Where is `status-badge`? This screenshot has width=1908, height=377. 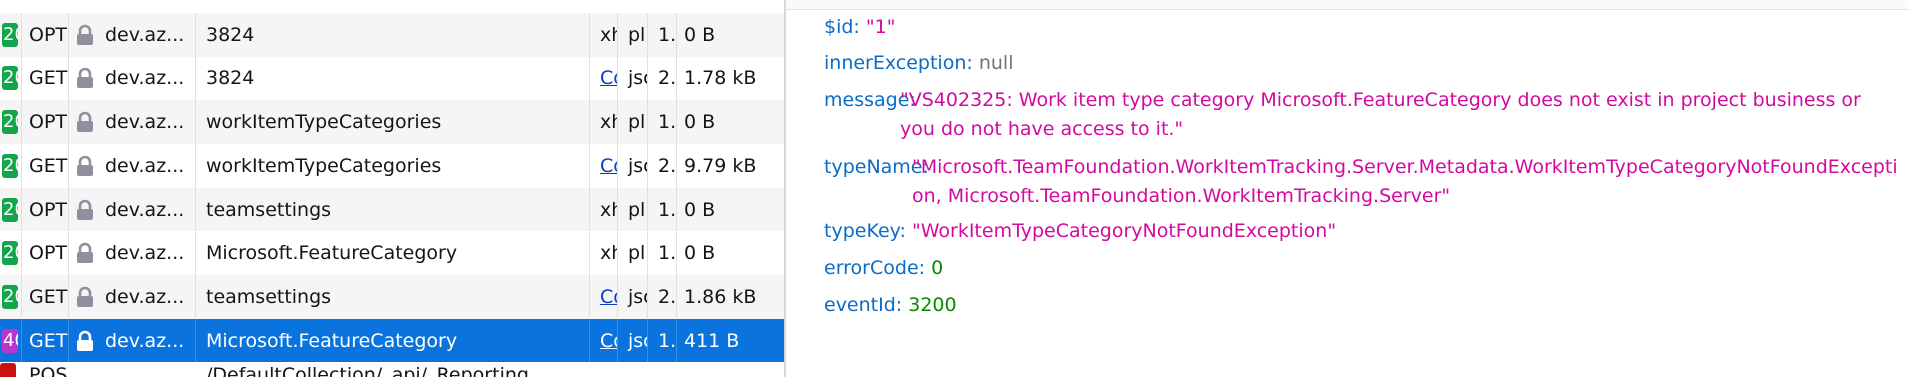
status-badge is located at coordinates (8, 370).